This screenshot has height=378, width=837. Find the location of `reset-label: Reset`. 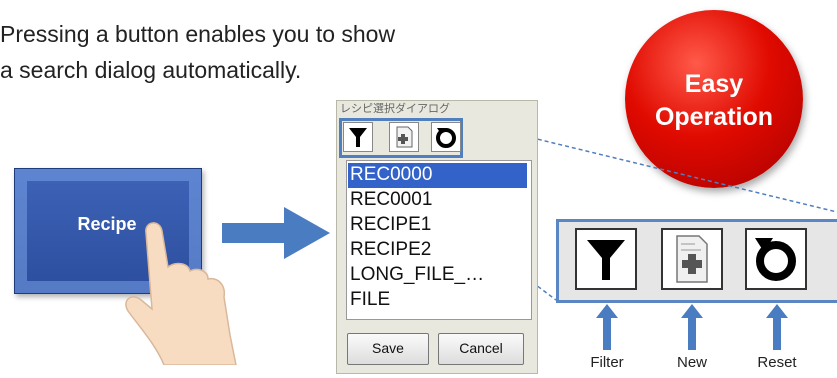

reset-label: Reset is located at coordinates (777, 362).